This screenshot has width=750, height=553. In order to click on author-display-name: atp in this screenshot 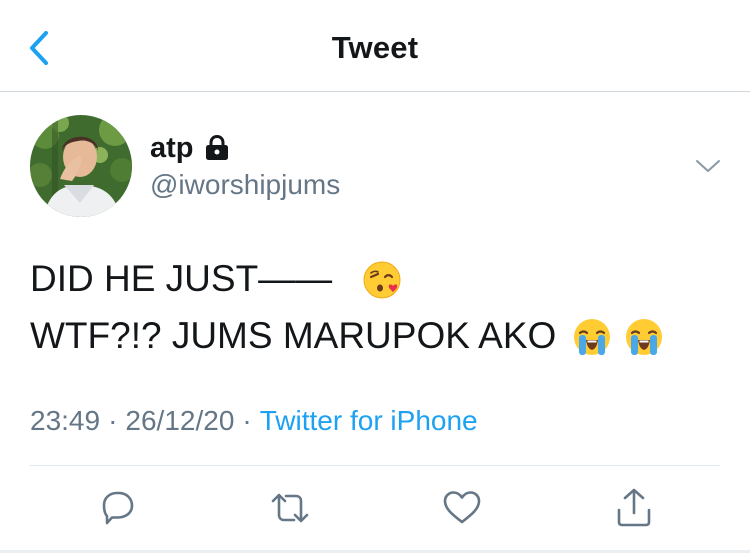, I will do `click(172, 147)`.